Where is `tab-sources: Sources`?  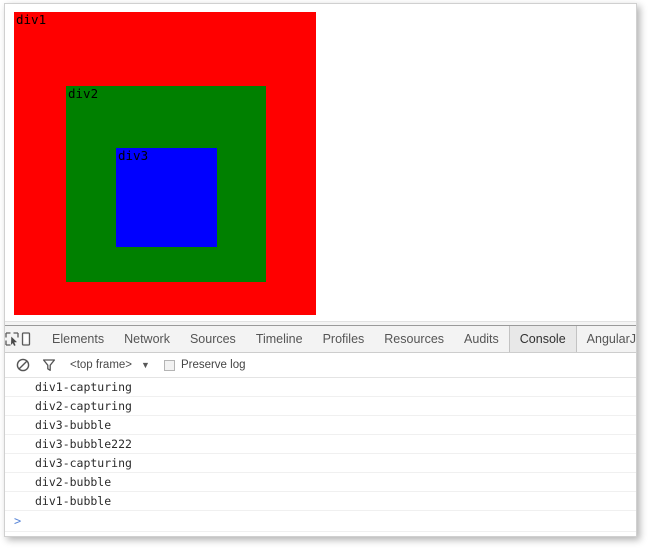
tab-sources: Sources is located at coordinates (213, 339).